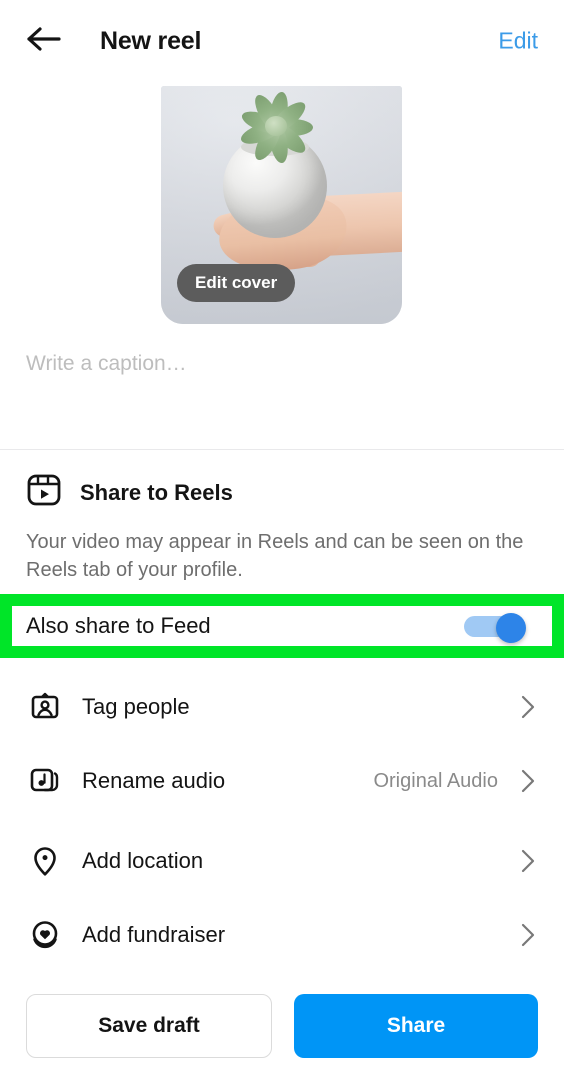  Describe the element at coordinates (45, 781) in the screenshot. I see `music-note-icon` at that location.